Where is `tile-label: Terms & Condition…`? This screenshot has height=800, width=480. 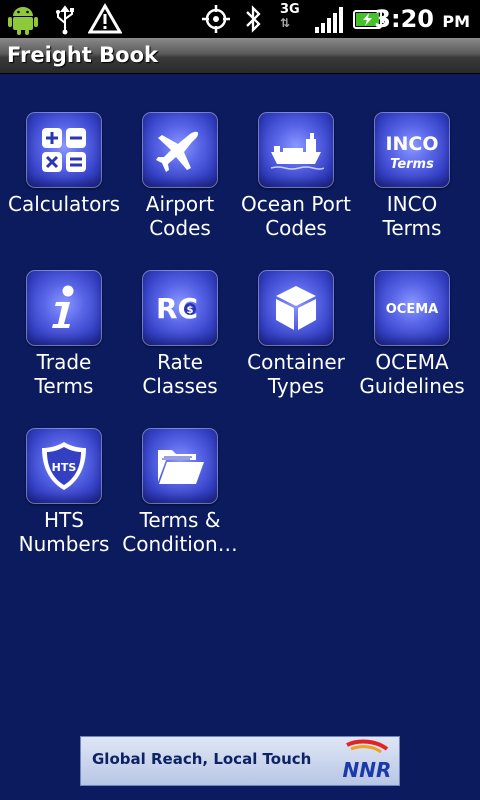 tile-label: Terms & Condition… is located at coordinates (180, 532).